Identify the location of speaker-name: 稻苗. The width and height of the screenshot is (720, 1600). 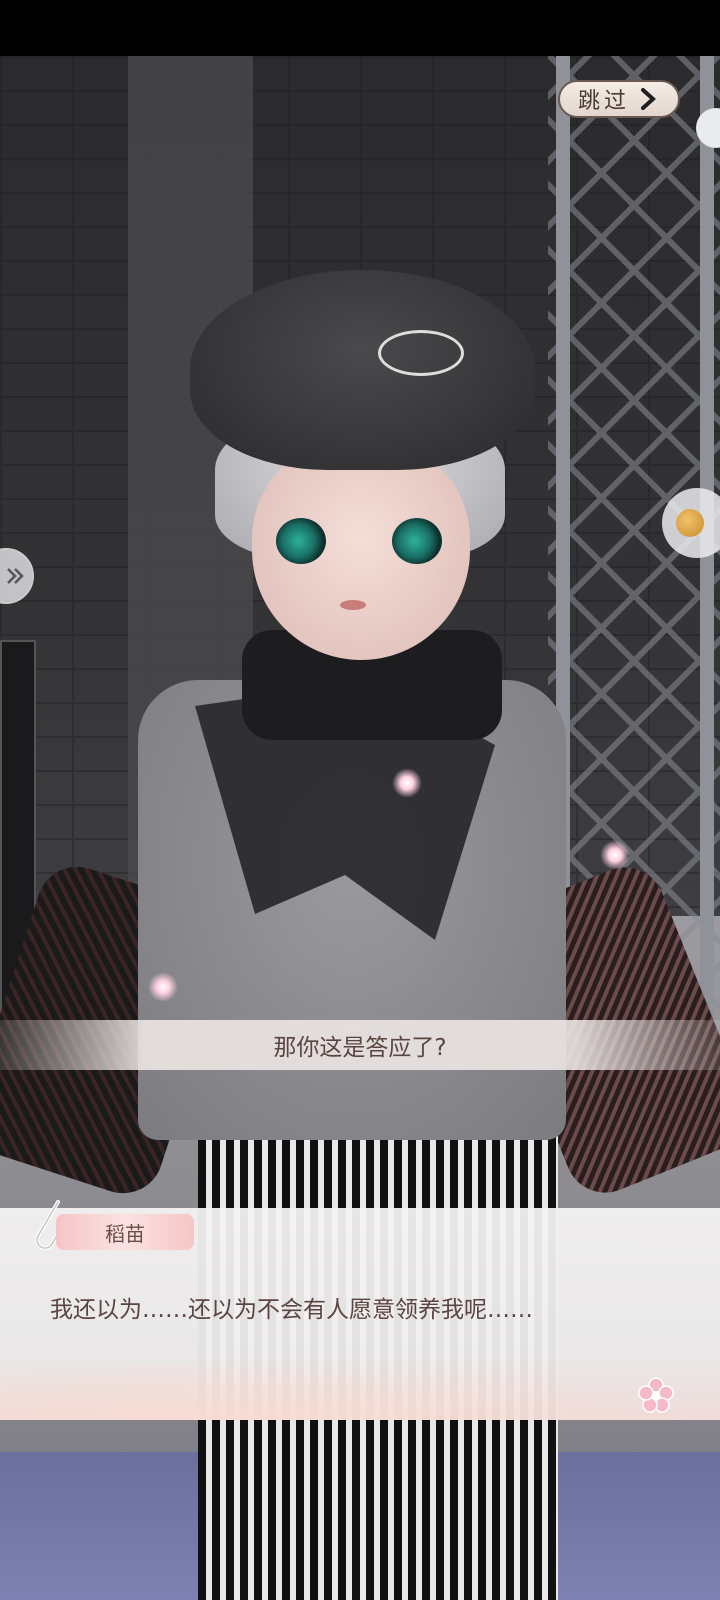
(125, 1233).